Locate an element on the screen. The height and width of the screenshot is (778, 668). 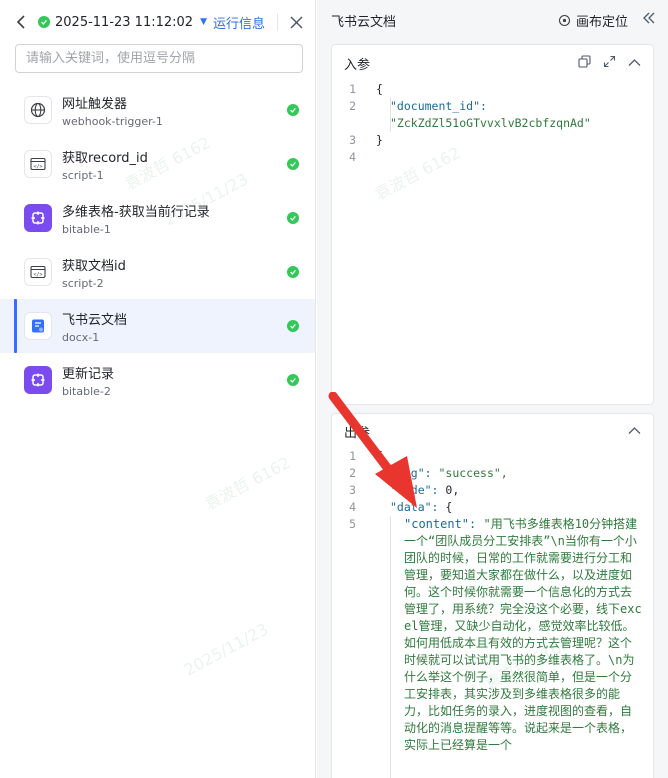
run-success-icon is located at coordinates (44, 22).